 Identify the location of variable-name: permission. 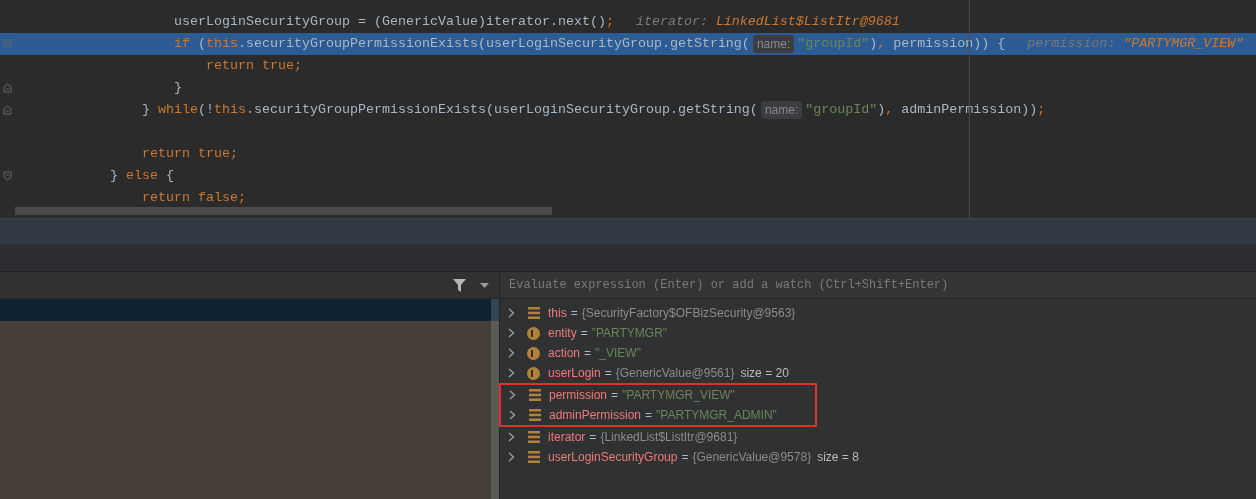
(578, 395).